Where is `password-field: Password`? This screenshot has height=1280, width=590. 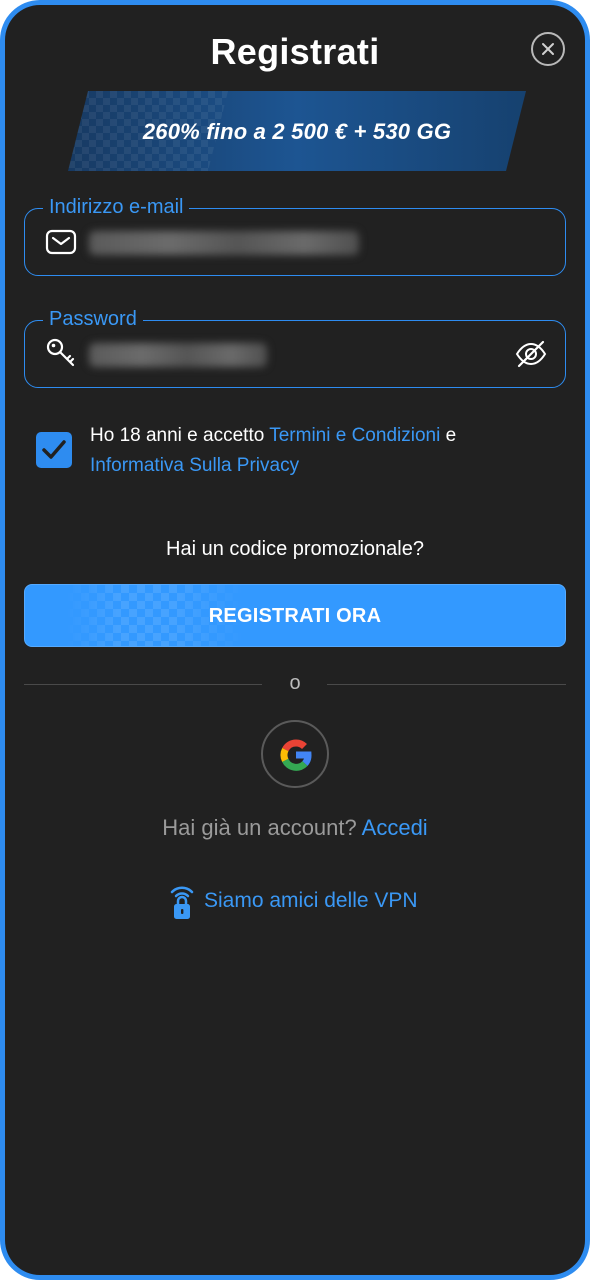 password-field: Password is located at coordinates (295, 347).